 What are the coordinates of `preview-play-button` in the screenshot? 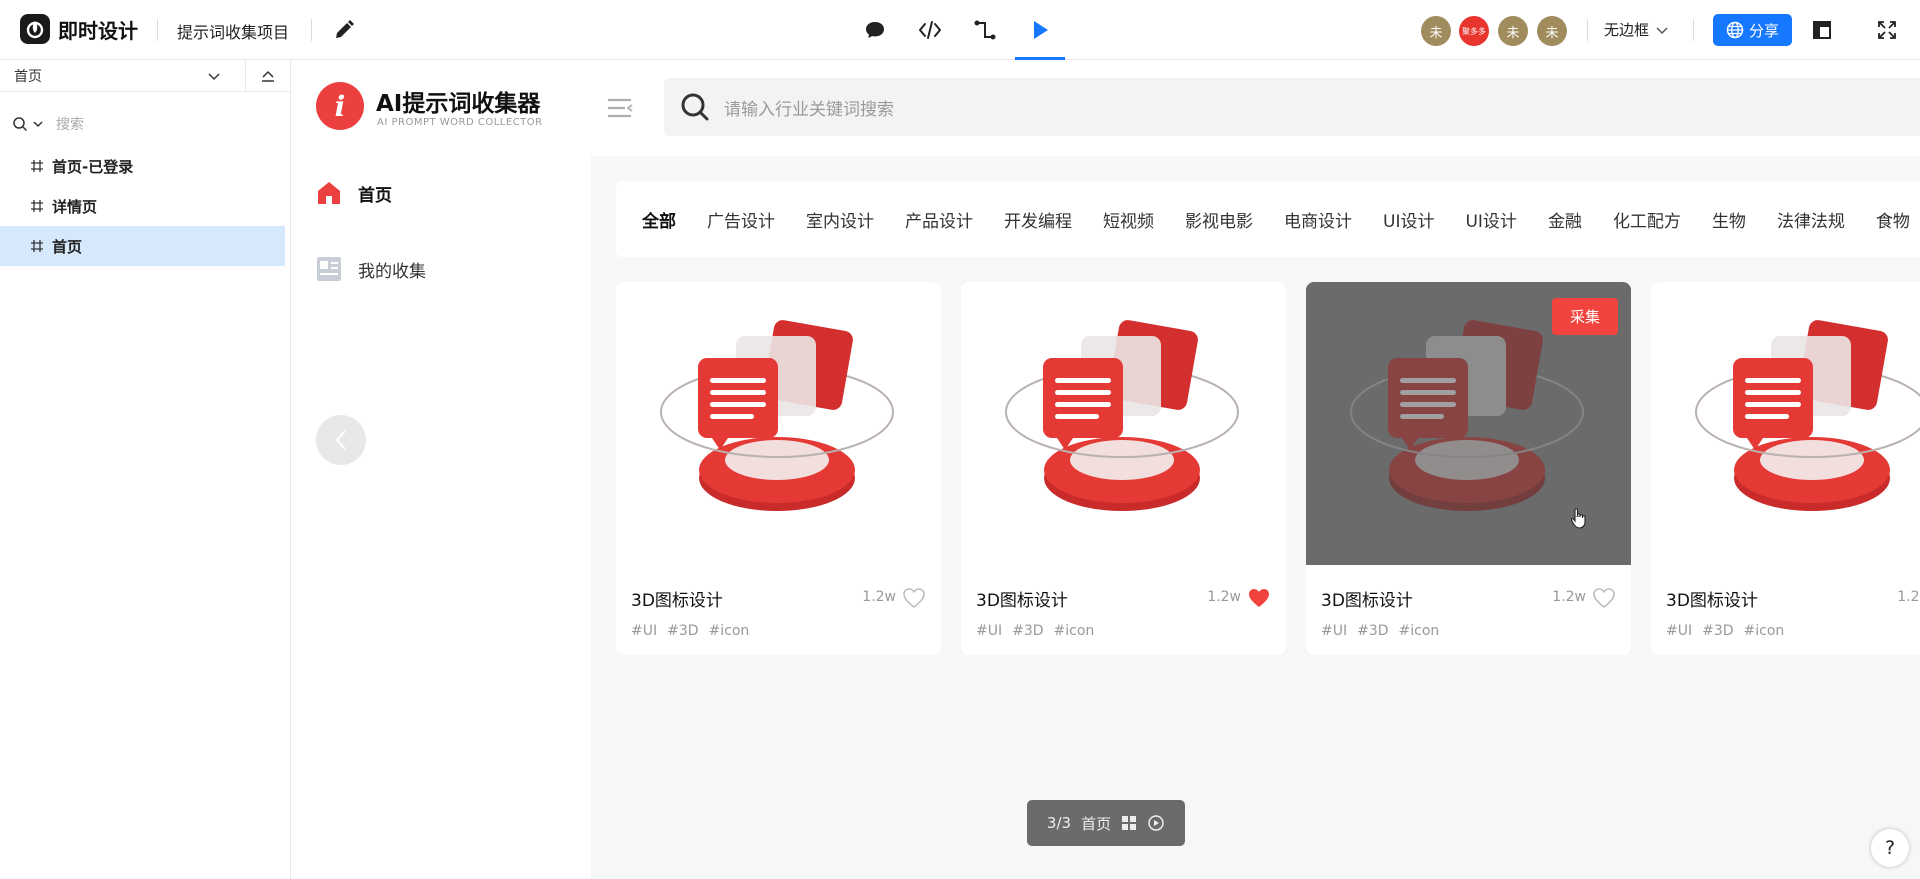 It's located at (1040, 30).